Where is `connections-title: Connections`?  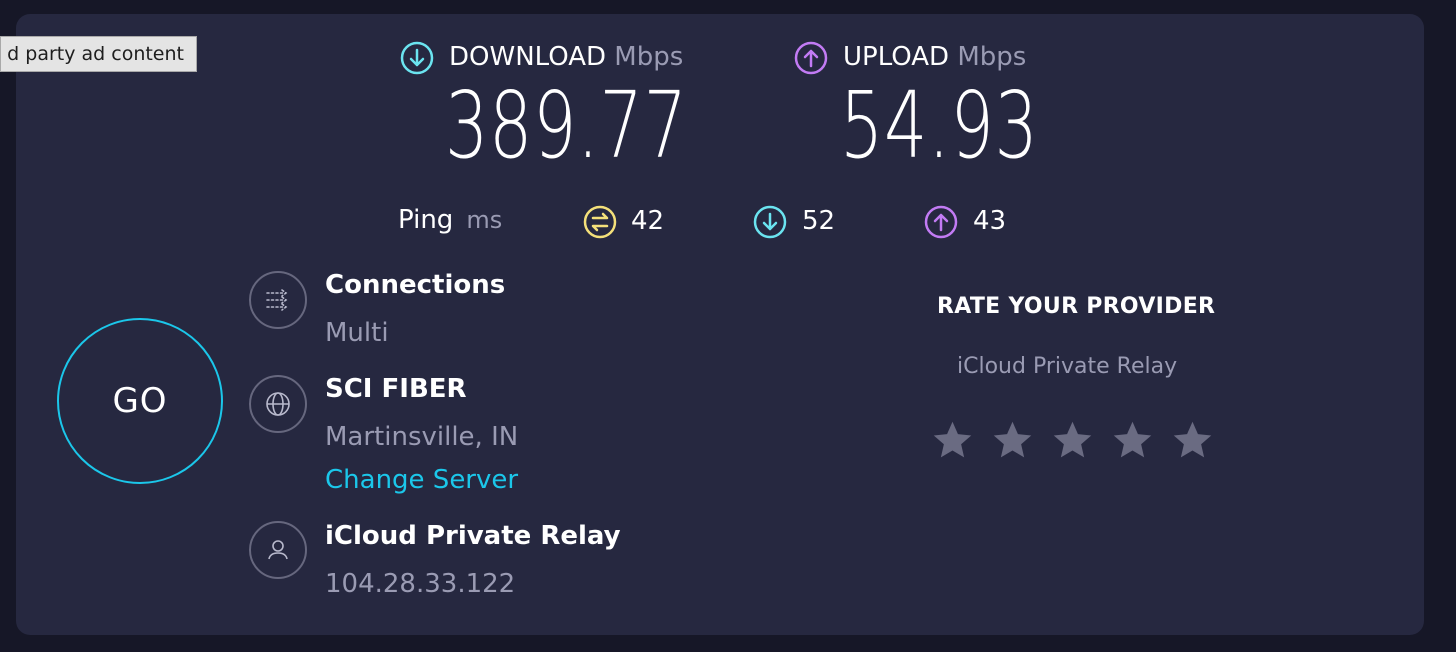 connections-title: Connections is located at coordinates (415, 285).